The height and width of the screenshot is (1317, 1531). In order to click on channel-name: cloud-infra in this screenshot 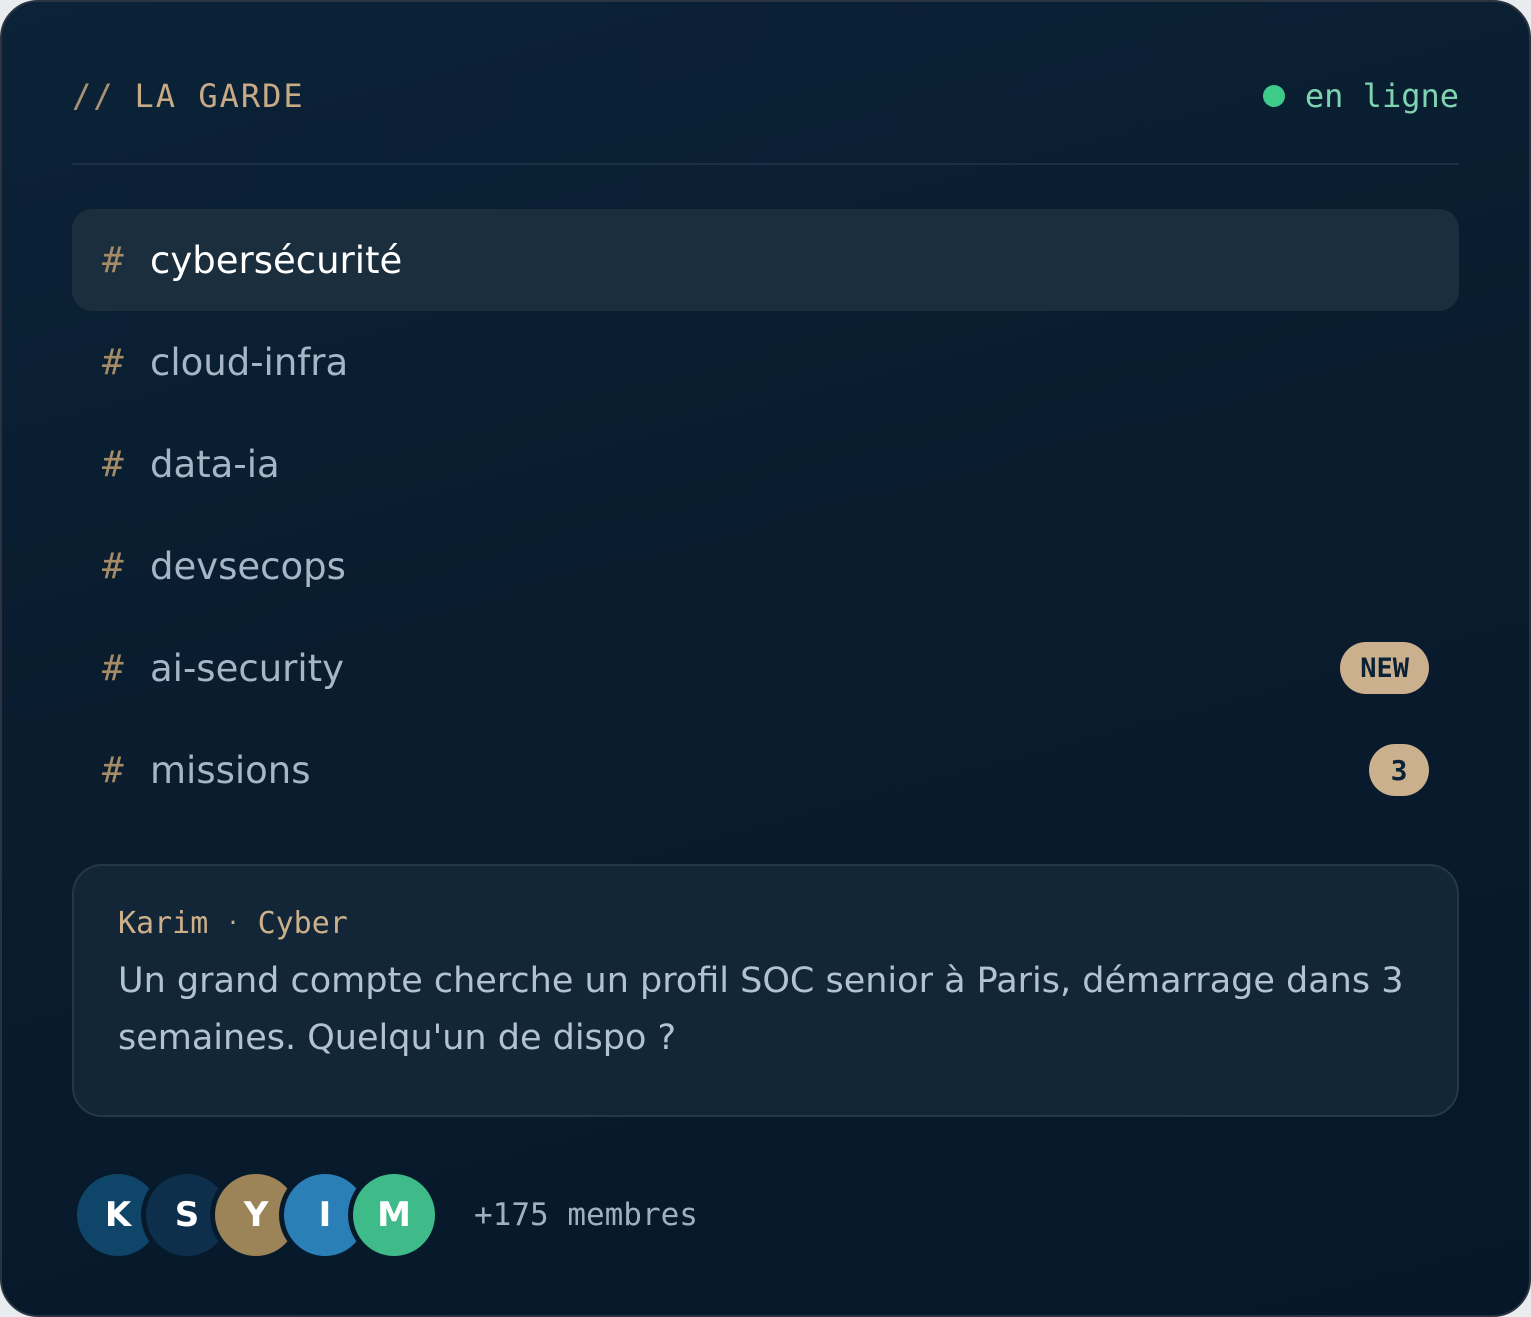, I will do `click(249, 362)`.